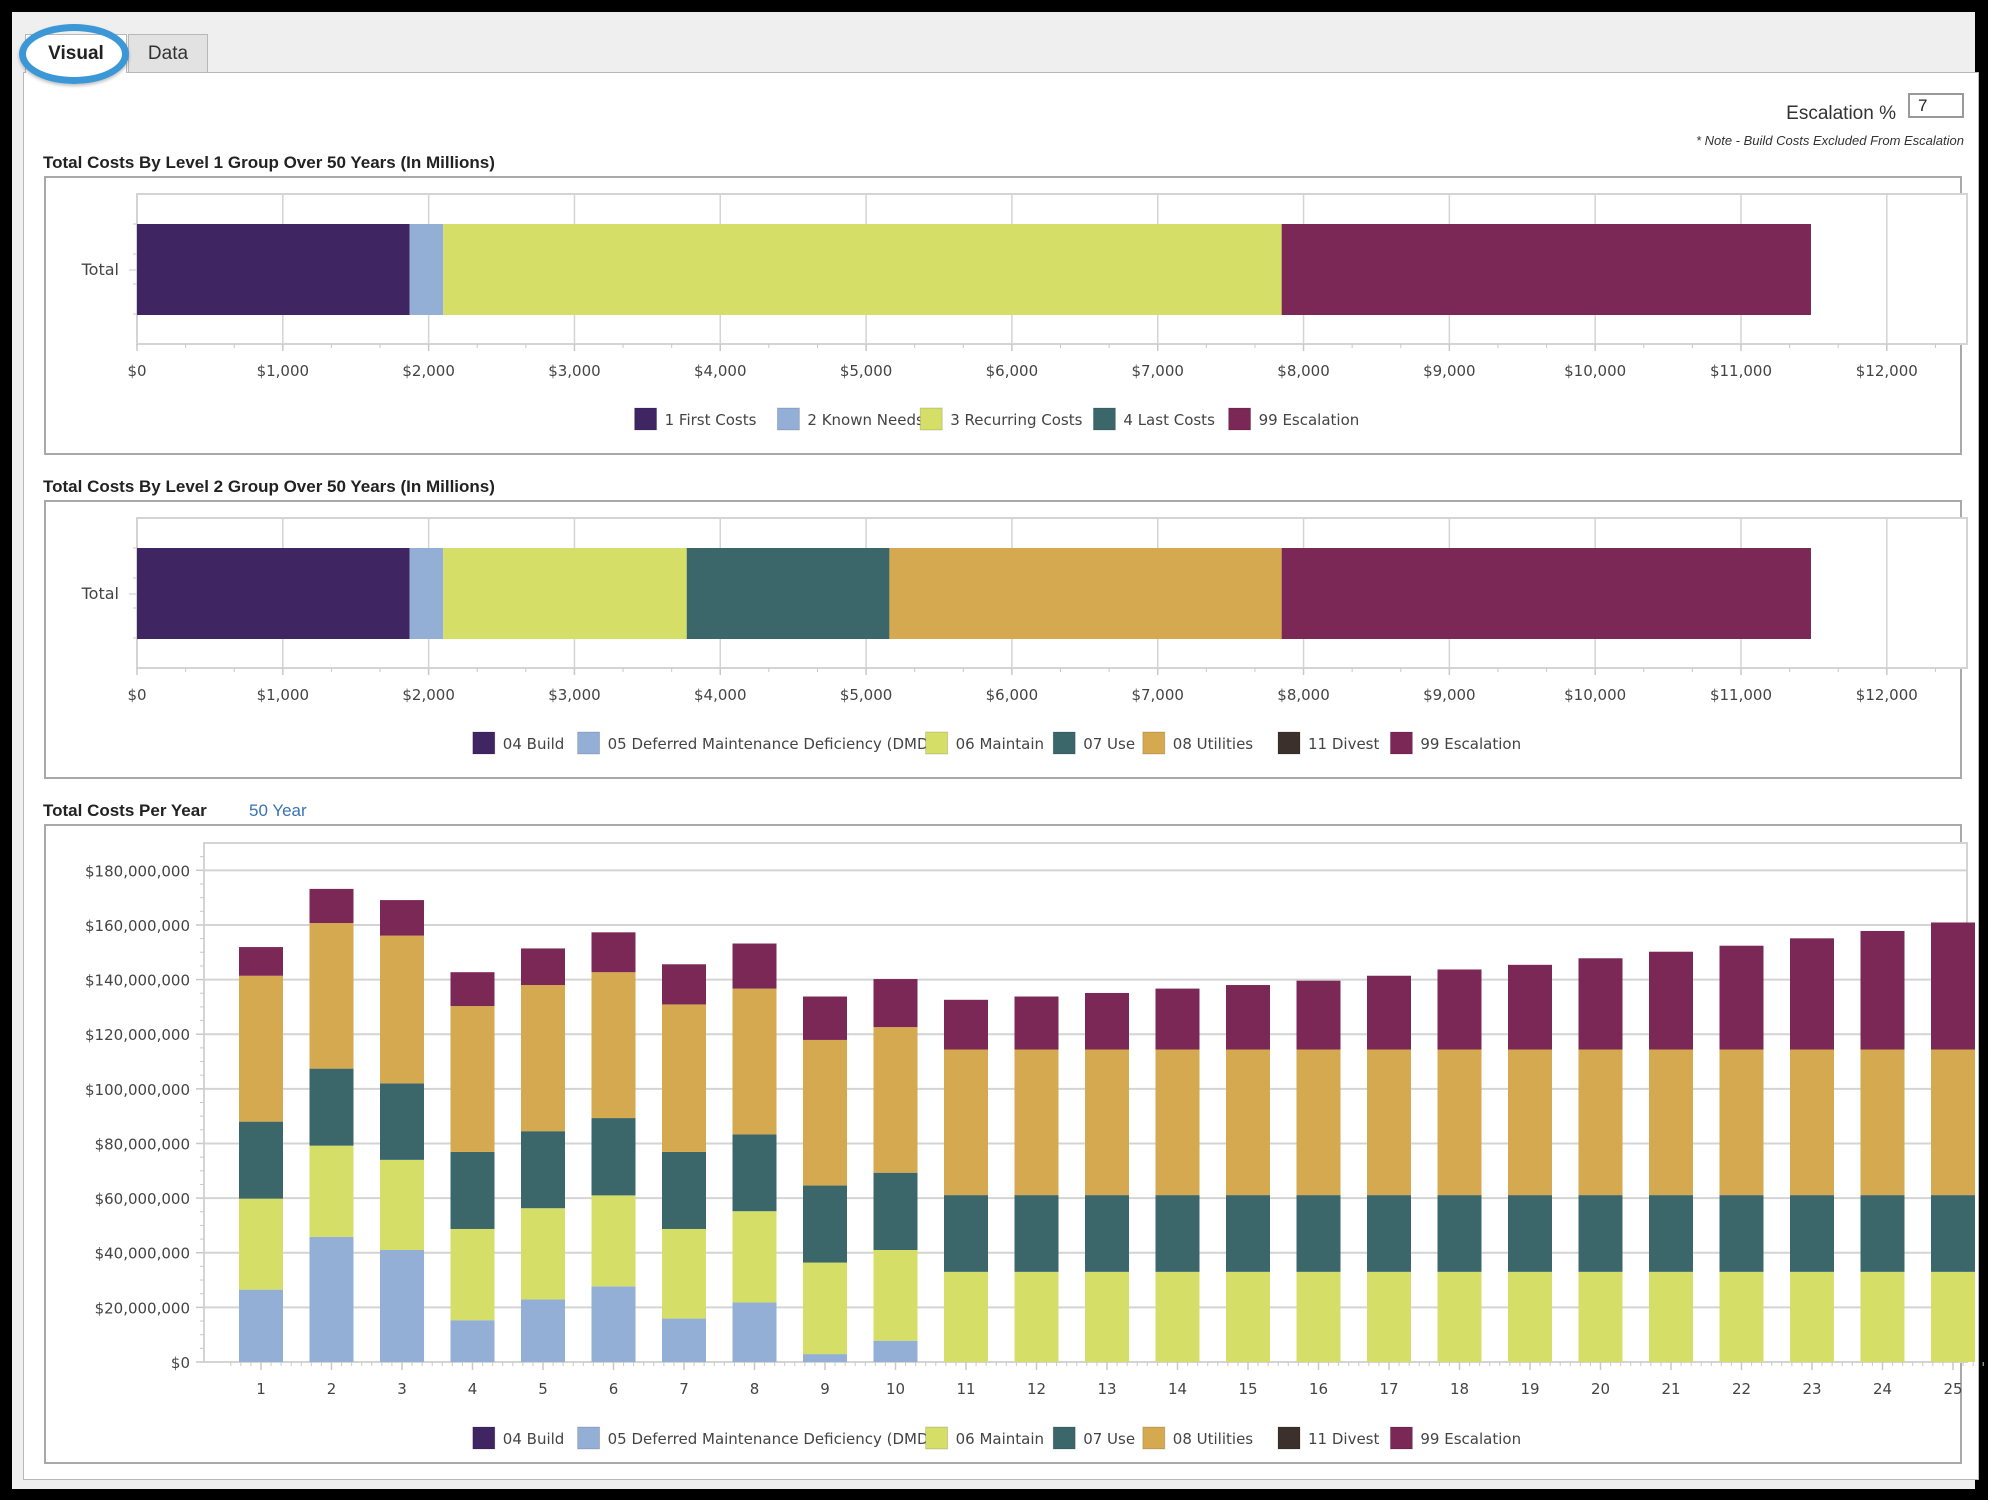  What do you see at coordinates (695, 419) in the screenshot?
I see `legend-item: 1 First Costs` at bounding box center [695, 419].